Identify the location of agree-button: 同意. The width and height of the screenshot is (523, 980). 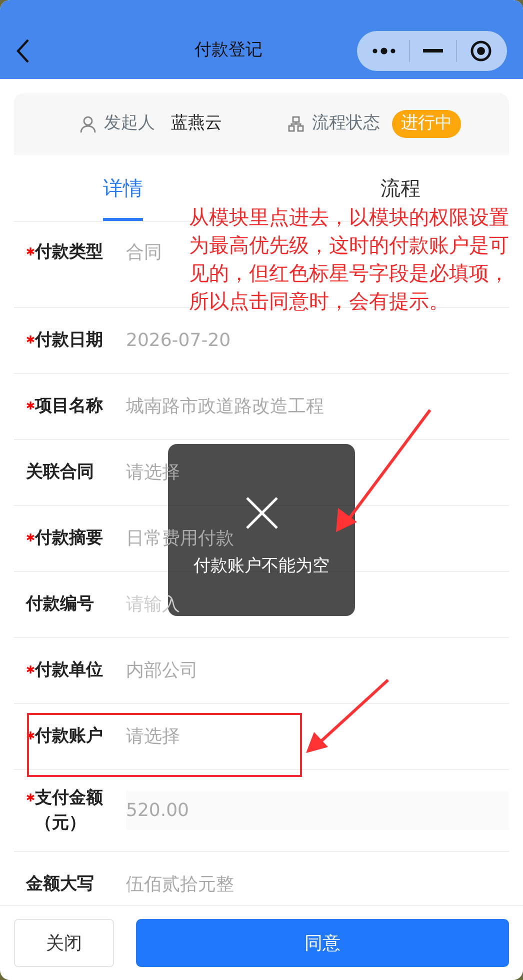
(322, 943).